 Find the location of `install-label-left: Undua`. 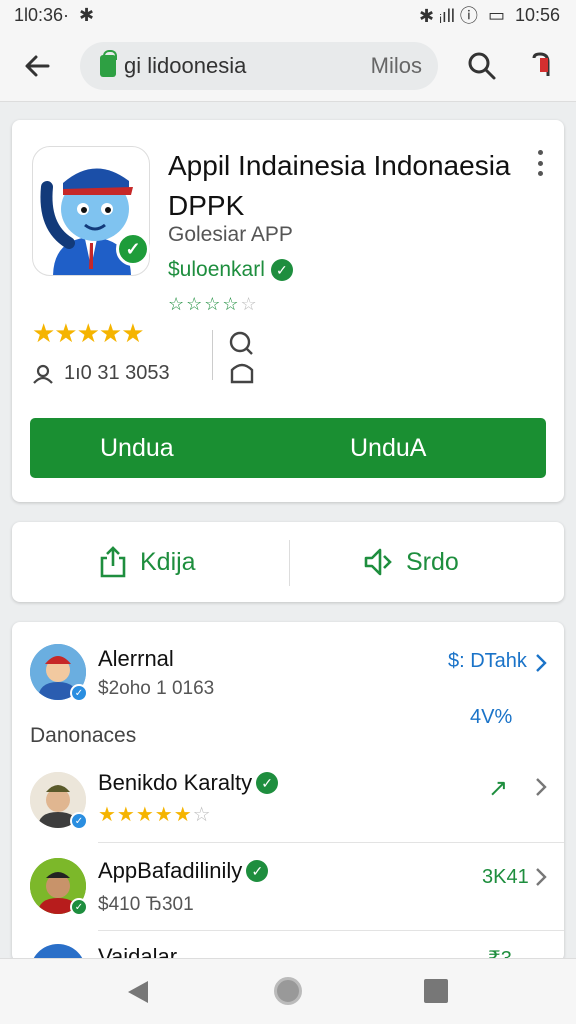

install-label-left: Undua is located at coordinates (137, 447).